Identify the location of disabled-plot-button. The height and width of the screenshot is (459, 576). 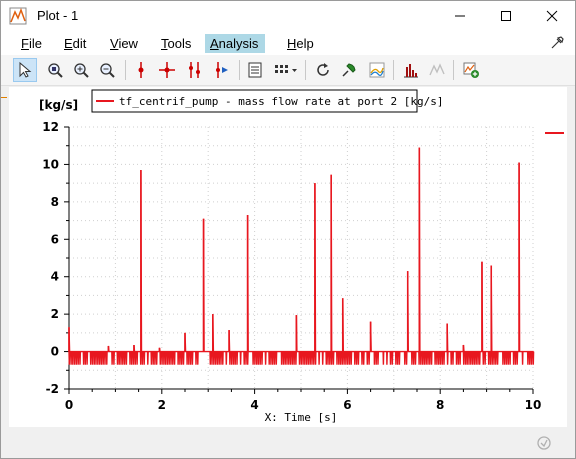
(437, 70).